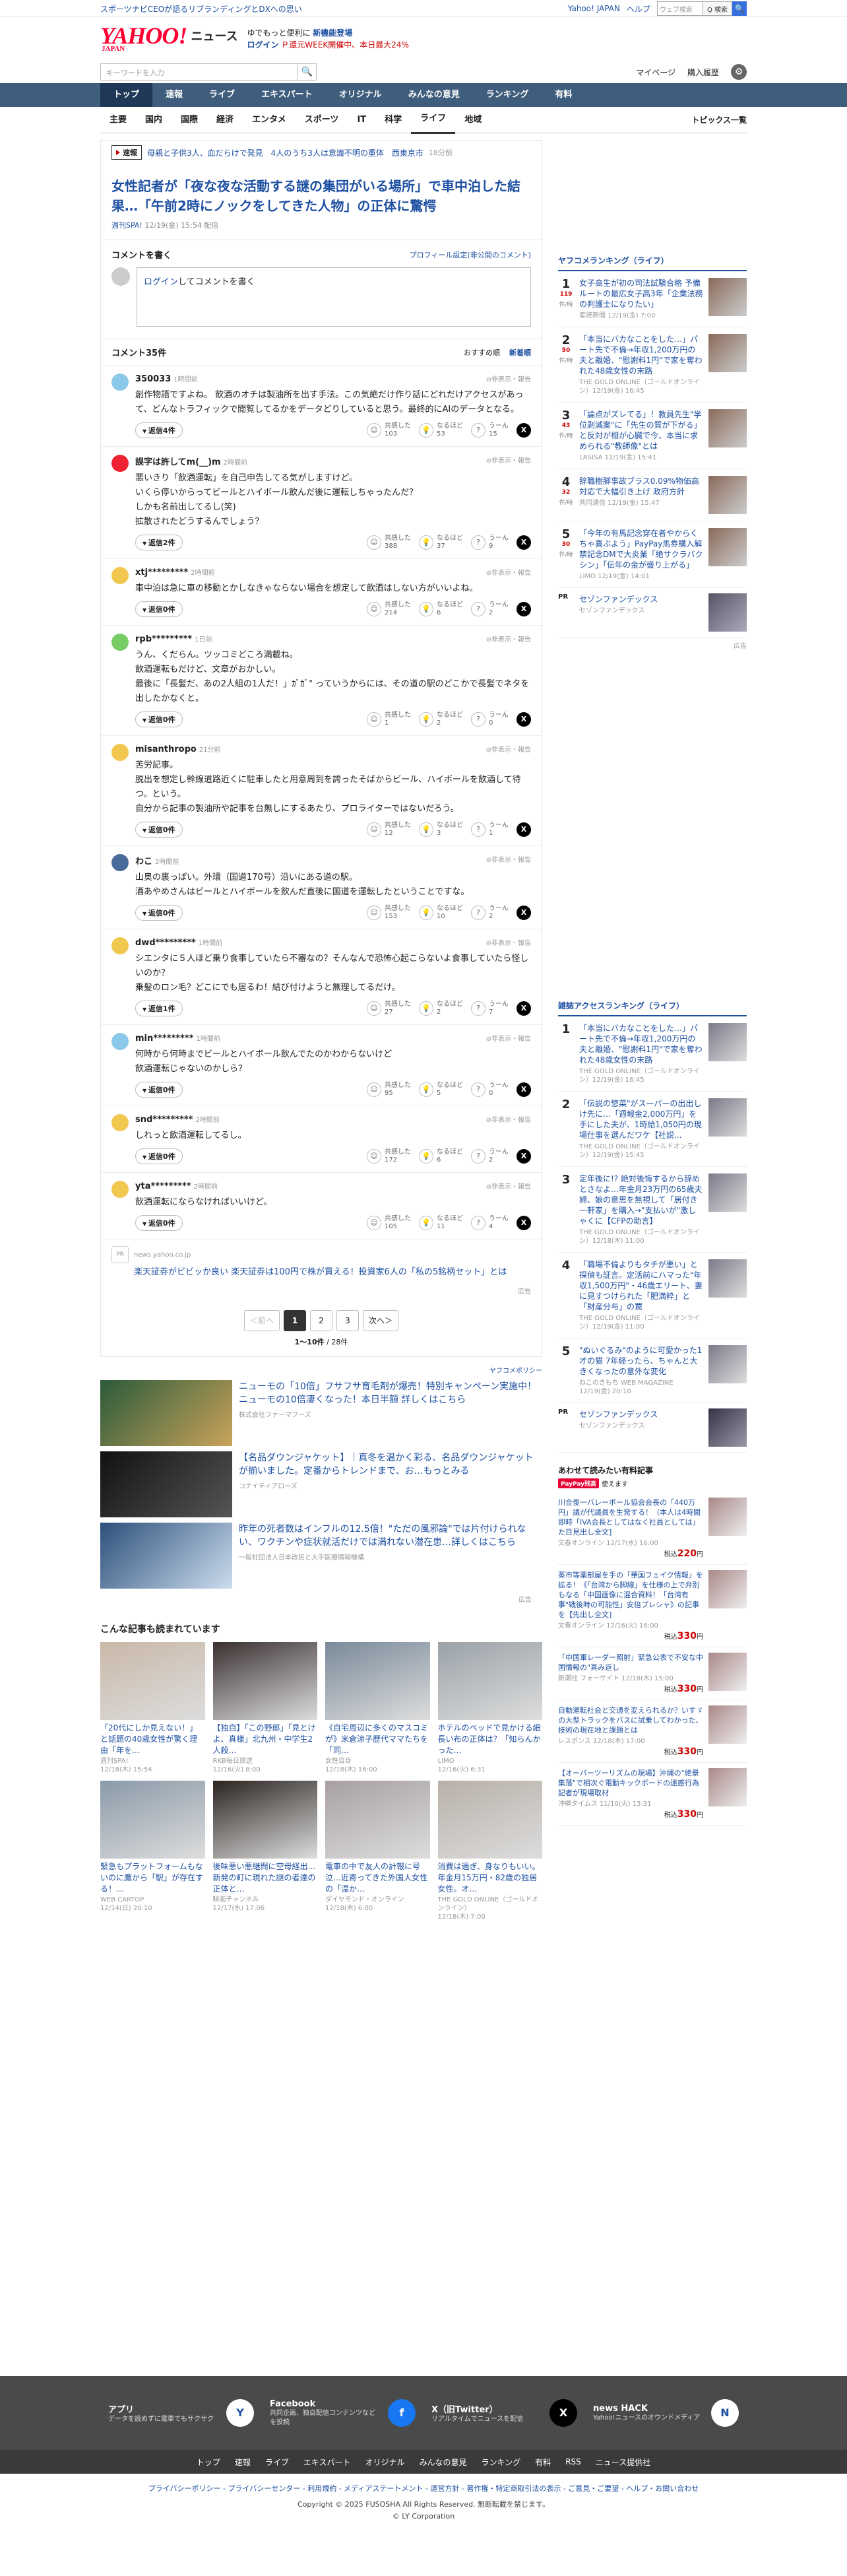 This screenshot has width=847, height=2576. What do you see at coordinates (666, 2413) in the screenshot?
I see `footer-service: news HACK Yahoo!ニュースのオウンドメディア N` at bounding box center [666, 2413].